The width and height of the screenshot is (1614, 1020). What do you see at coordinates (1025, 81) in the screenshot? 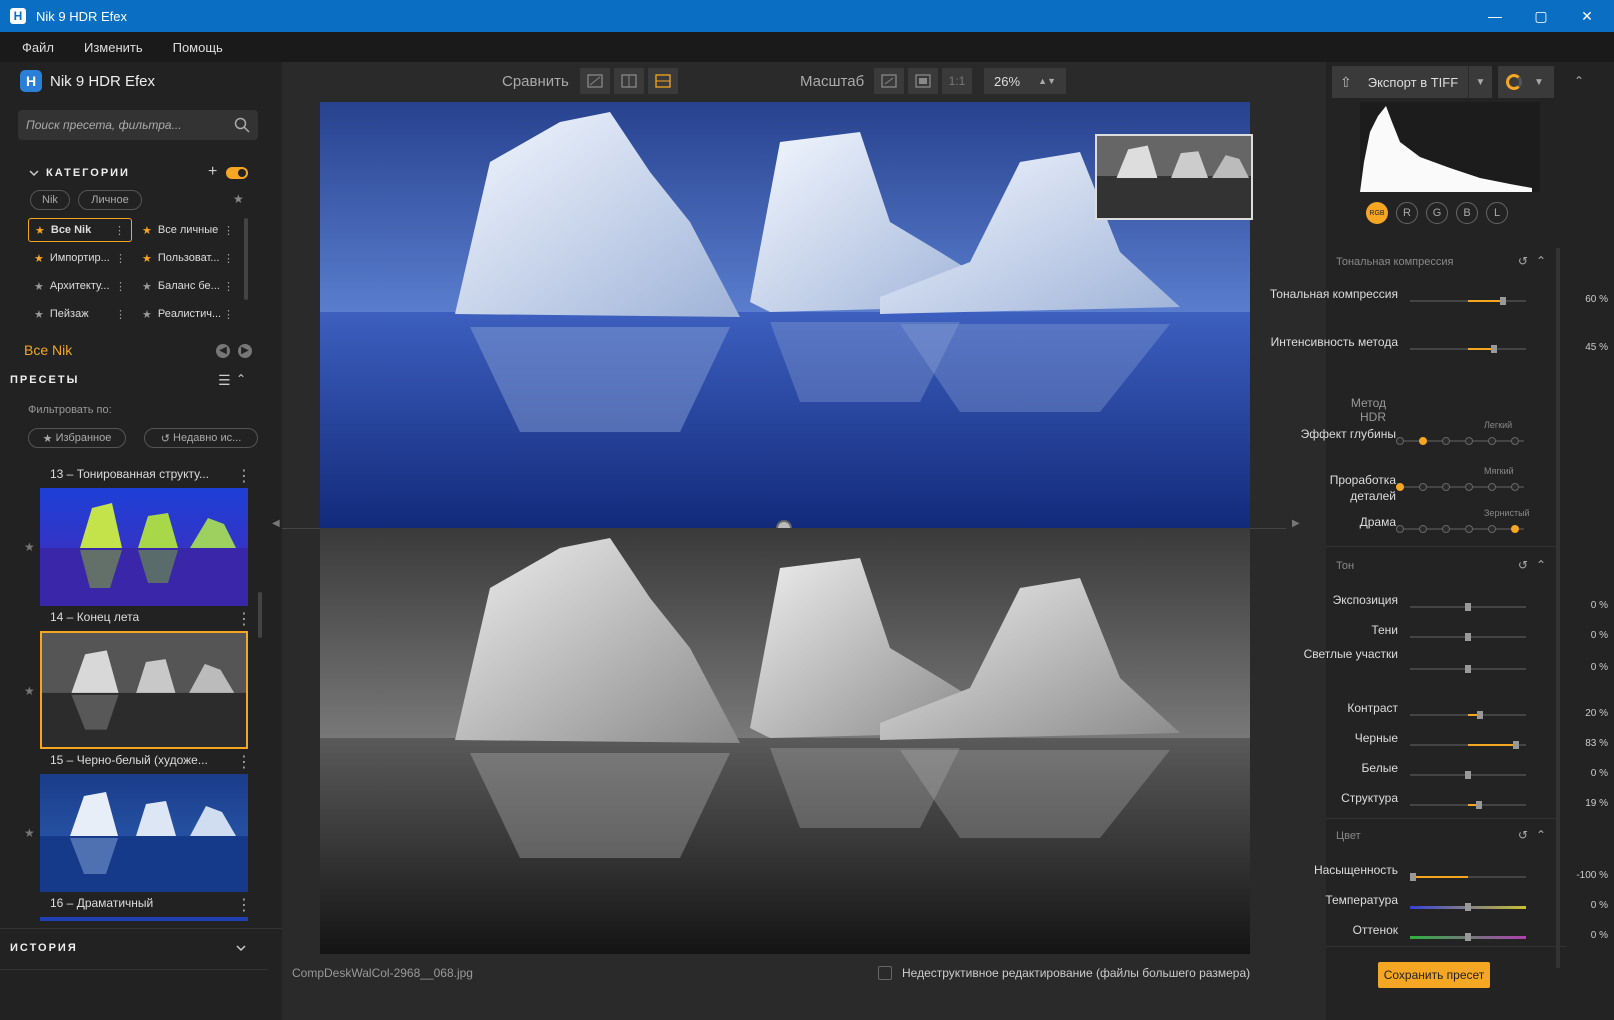
I see `zoom-select: 26% ▲▼` at bounding box center [1025, 81].